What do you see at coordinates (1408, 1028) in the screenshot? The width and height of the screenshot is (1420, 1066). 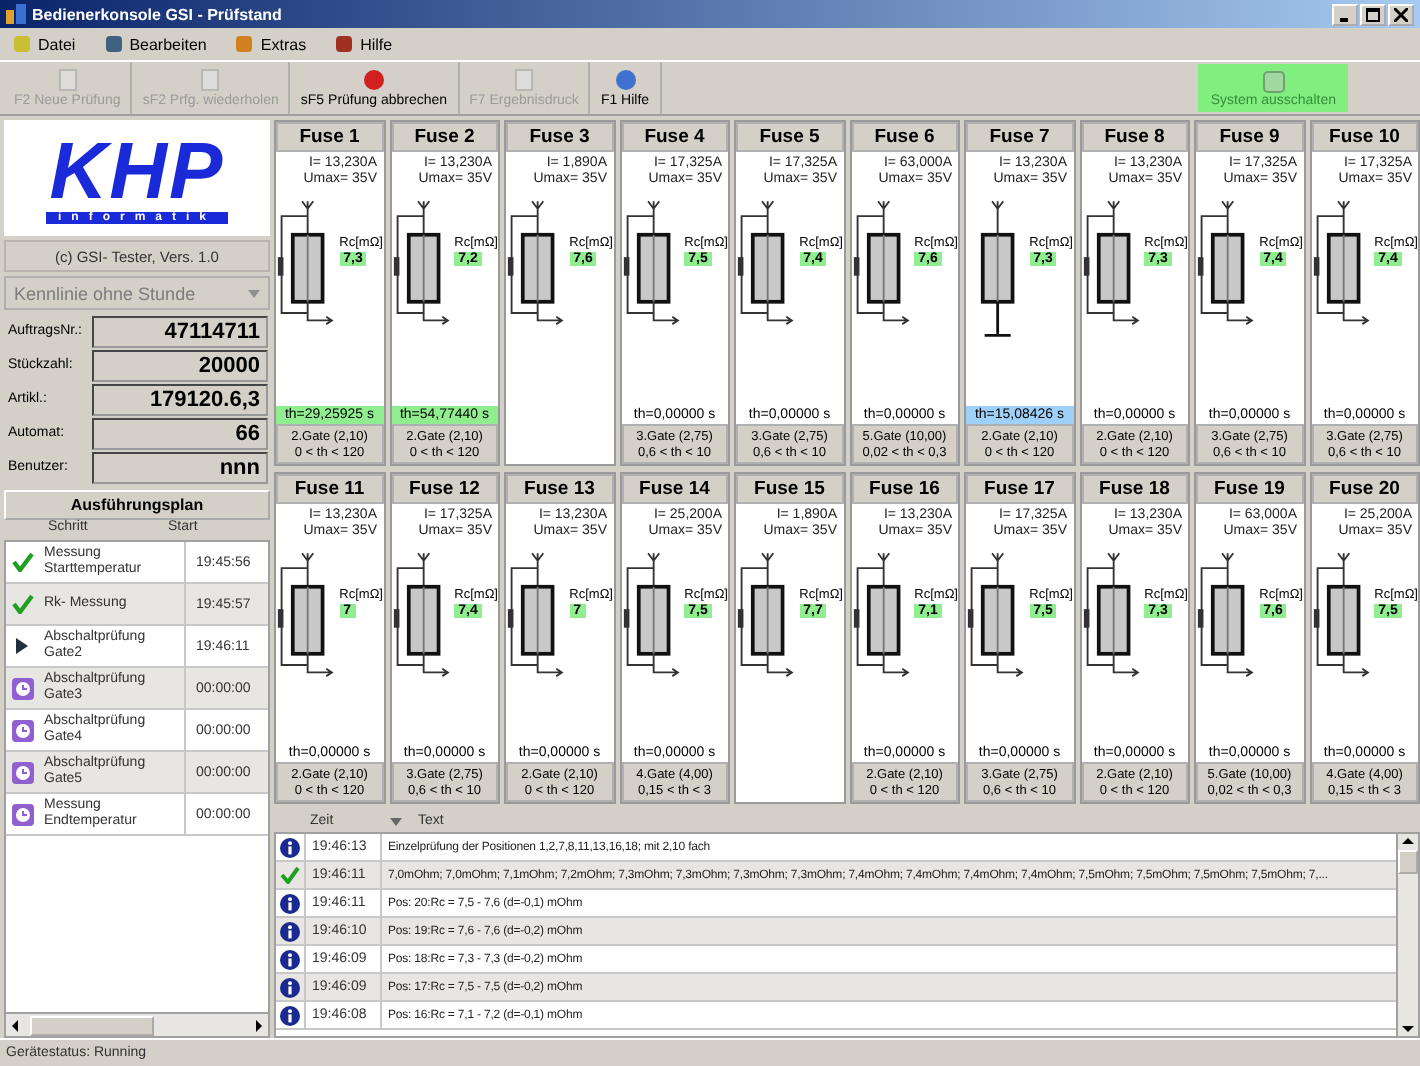 I see `scroll-down-icon` at bounding box center [1408, 1028].